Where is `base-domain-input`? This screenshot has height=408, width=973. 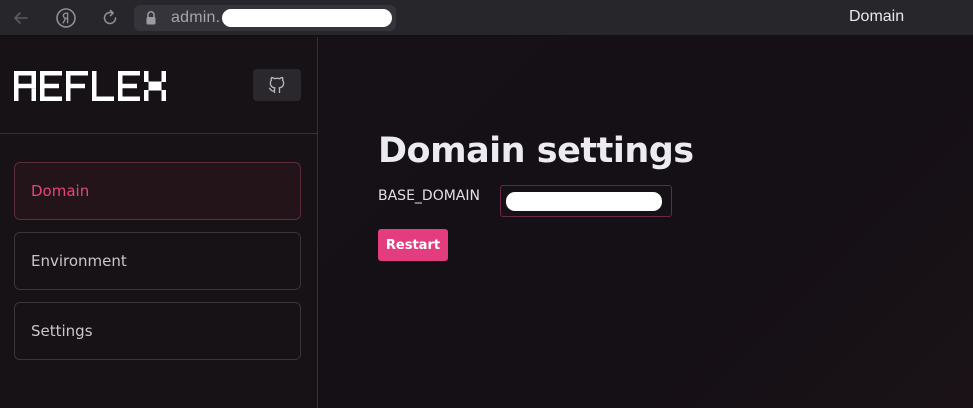 base-domain-input is located at coordinates (586, 201).